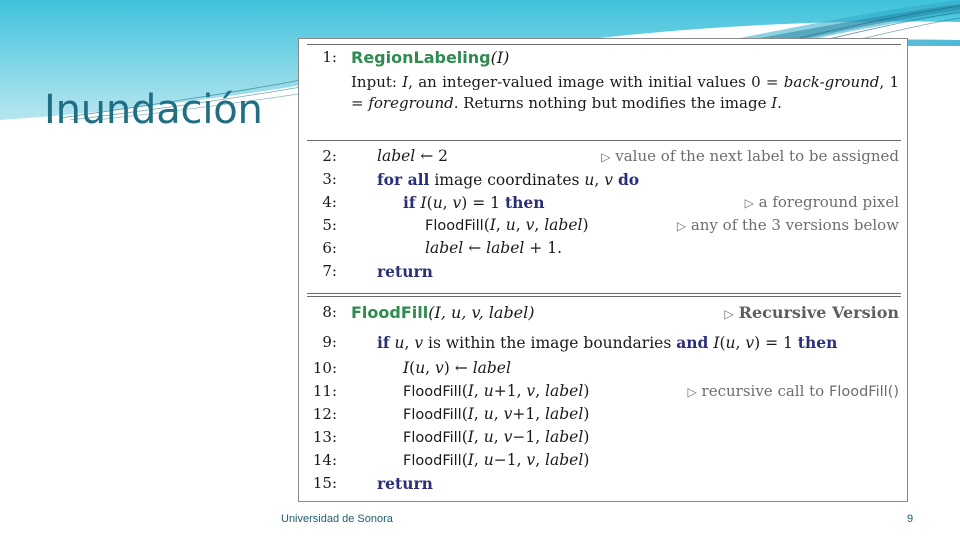 Image resolution: width=960 pixels, height=540 pixels. I want to click on line-number: 7:, so click(329, 271).